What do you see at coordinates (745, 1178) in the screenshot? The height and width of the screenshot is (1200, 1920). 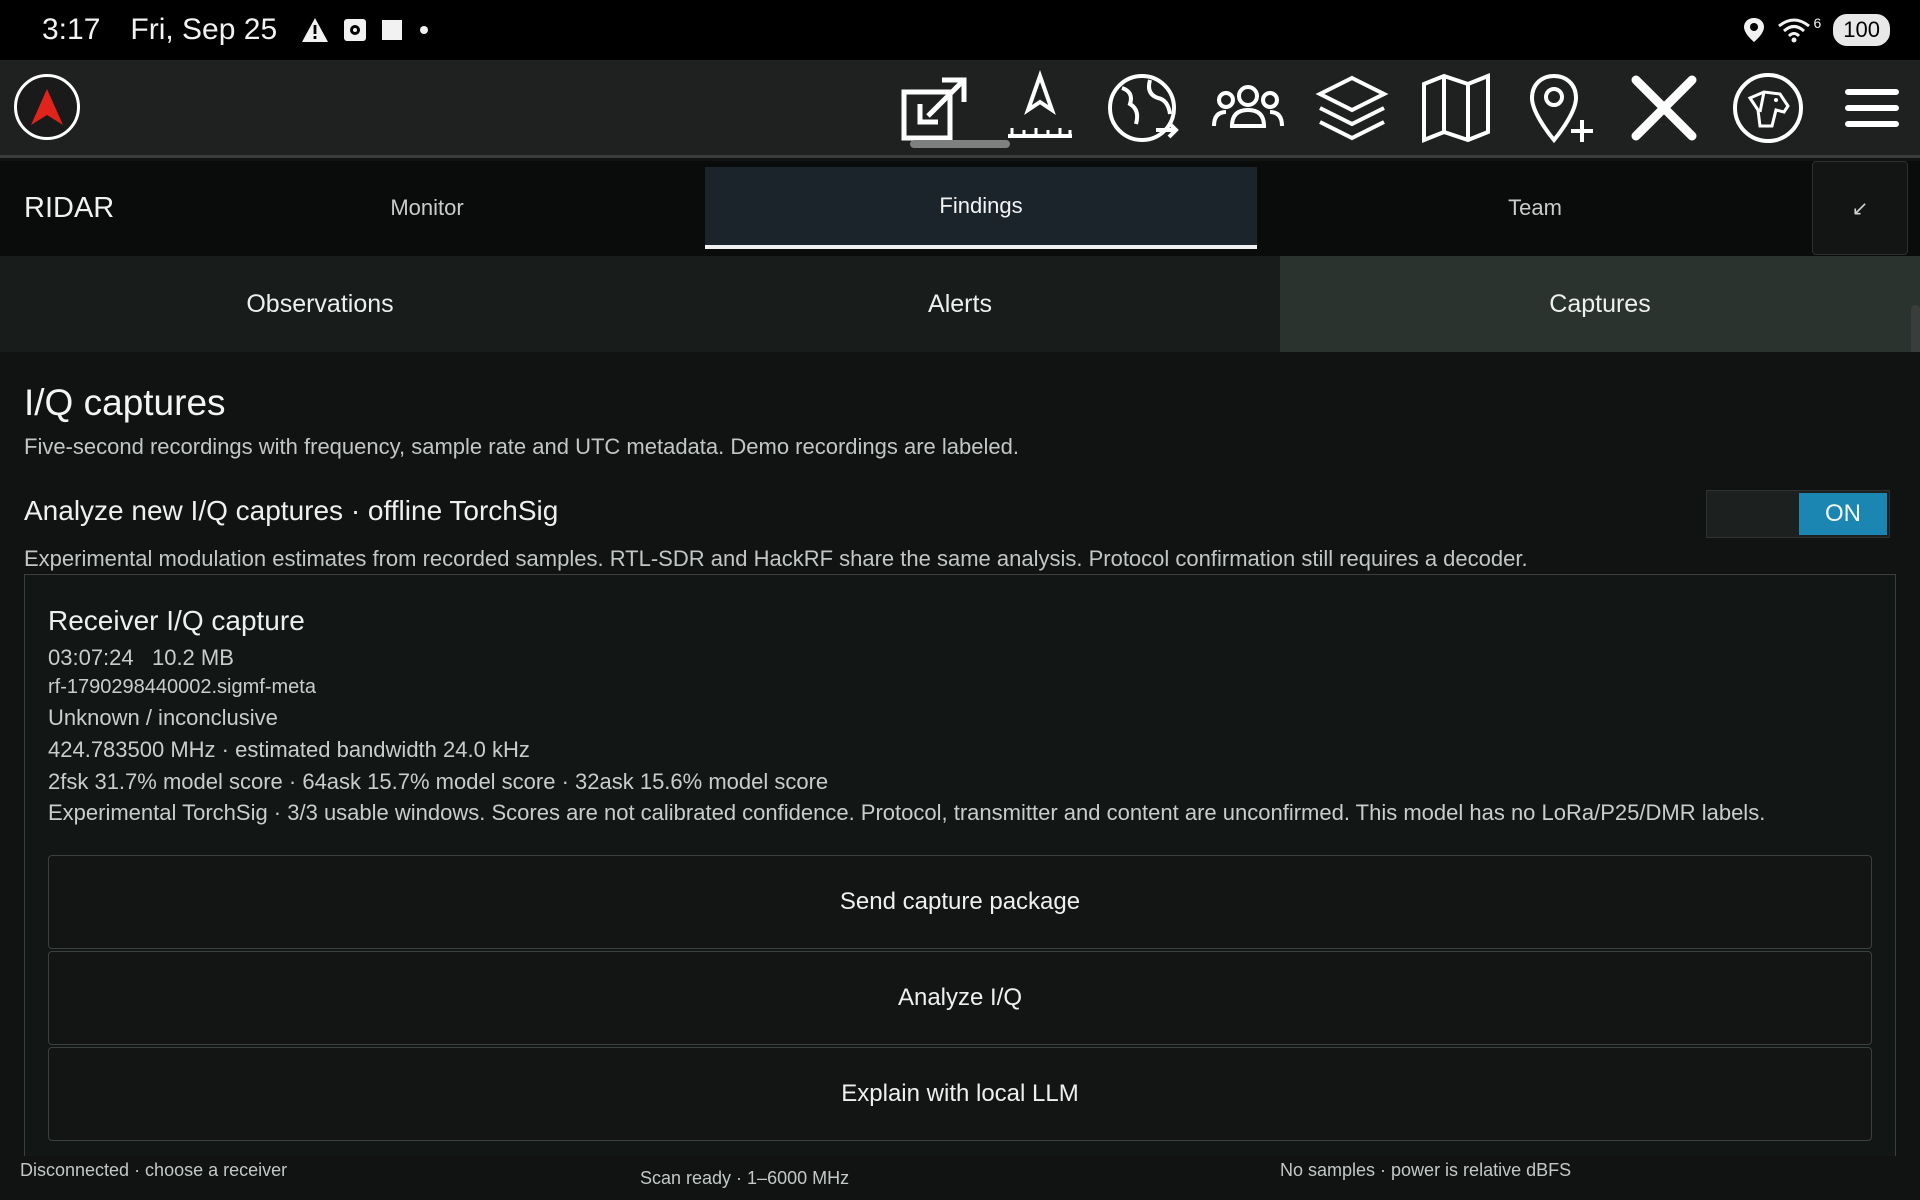 I see `scan-status: Scan ready · 1–6000 MHz` at bounding box center [745, 1178].